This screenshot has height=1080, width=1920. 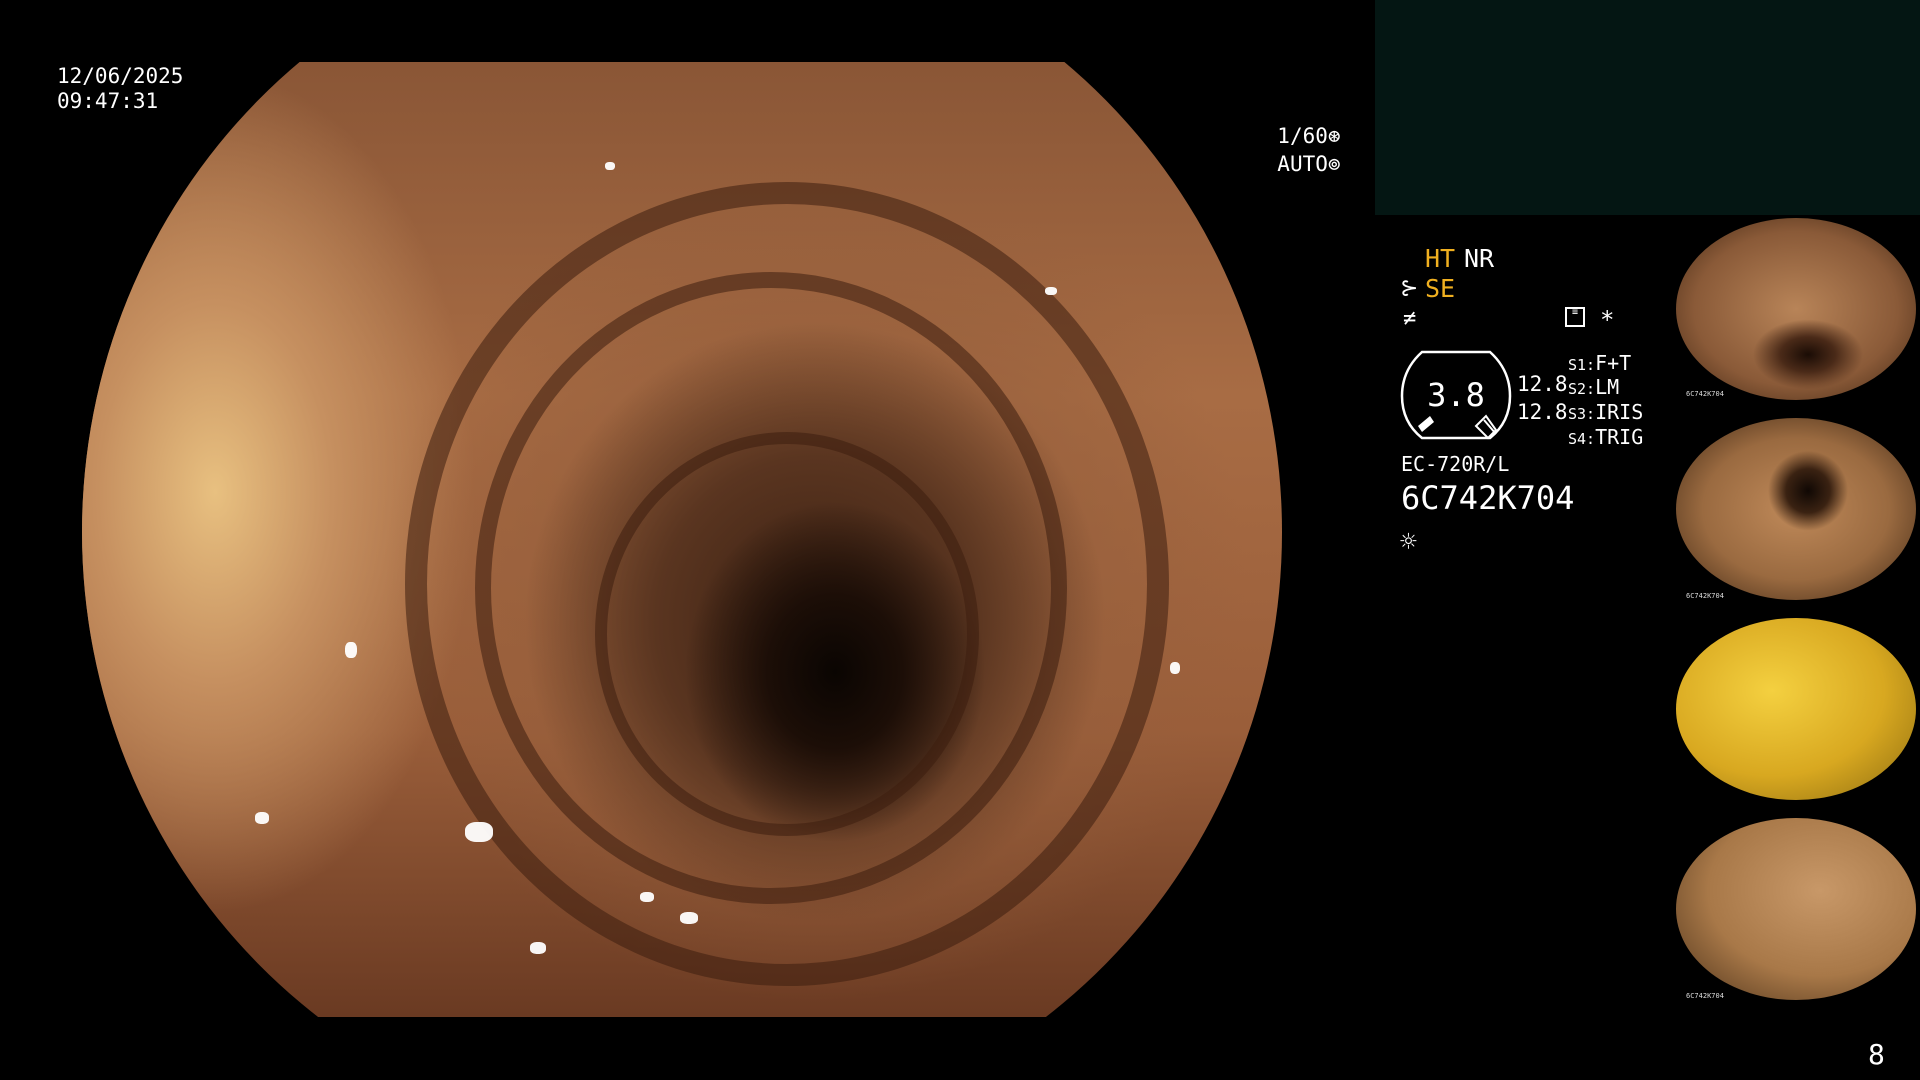 What do you see at coordinates (1440, 288) in the screenshot?
I see `se-label: SE` at bounding box center [1440, 288].